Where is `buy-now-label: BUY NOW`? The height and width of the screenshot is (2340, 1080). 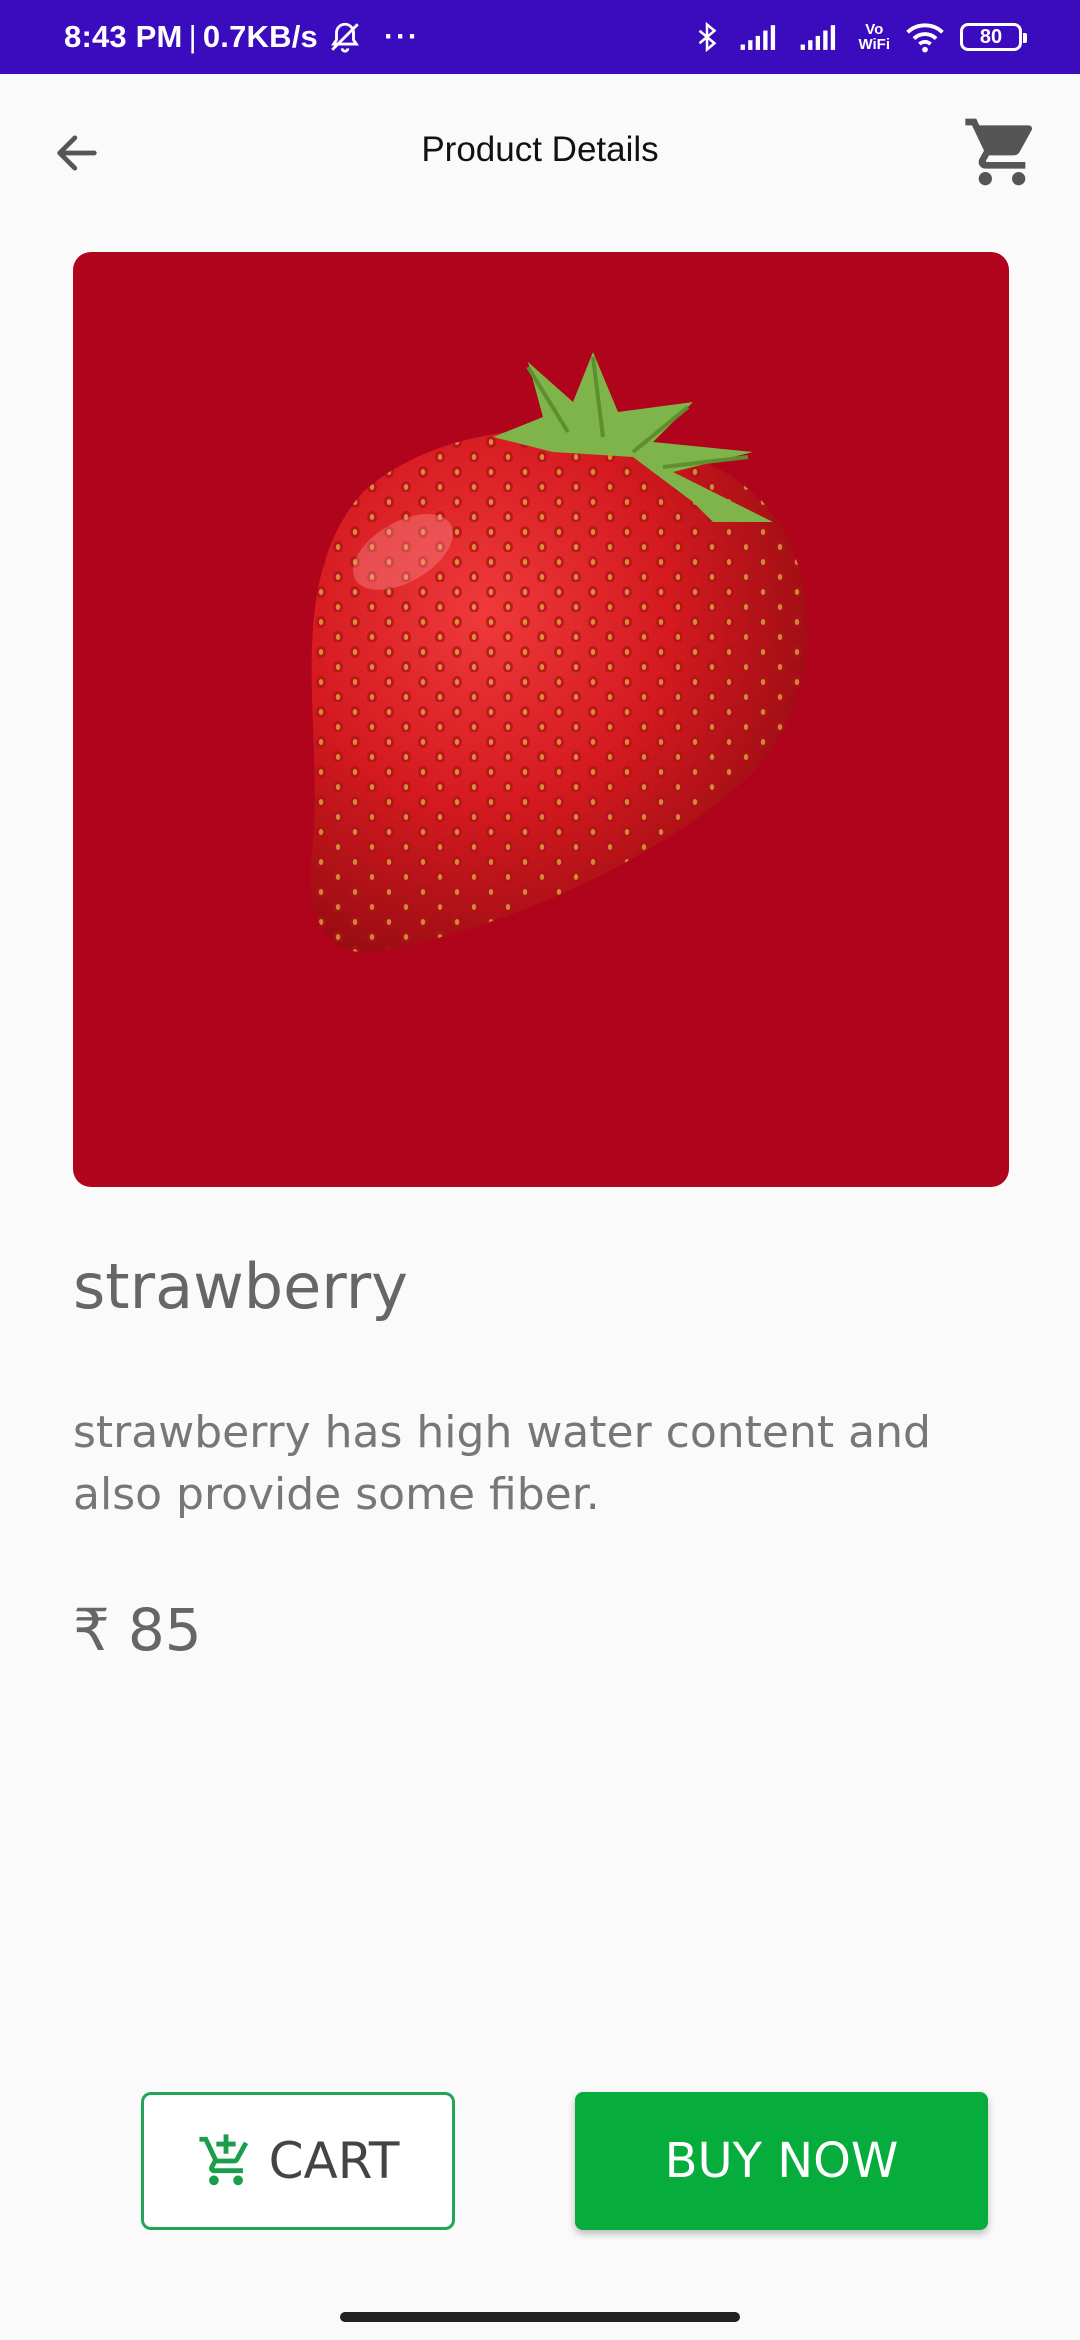 buy-now-label: BUY NOW is located at coordinates (781, 2161).